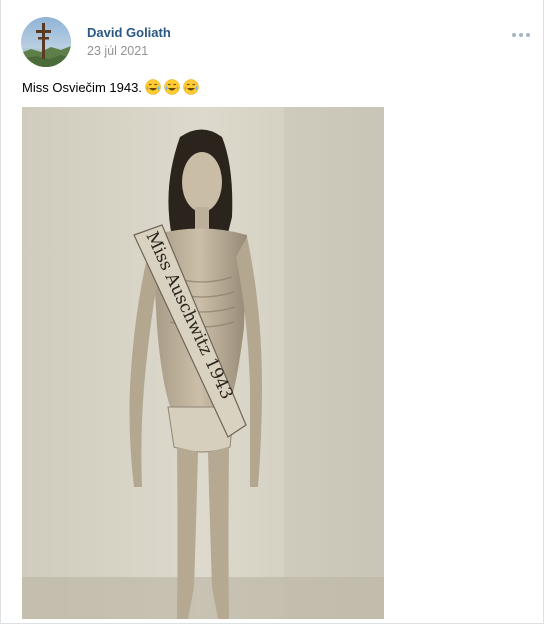  What do you see at coordinates (277, 42) in the screenshot?
I see `post-header: David Goliath 23 júl 2021` at bounding box center [277, 42].